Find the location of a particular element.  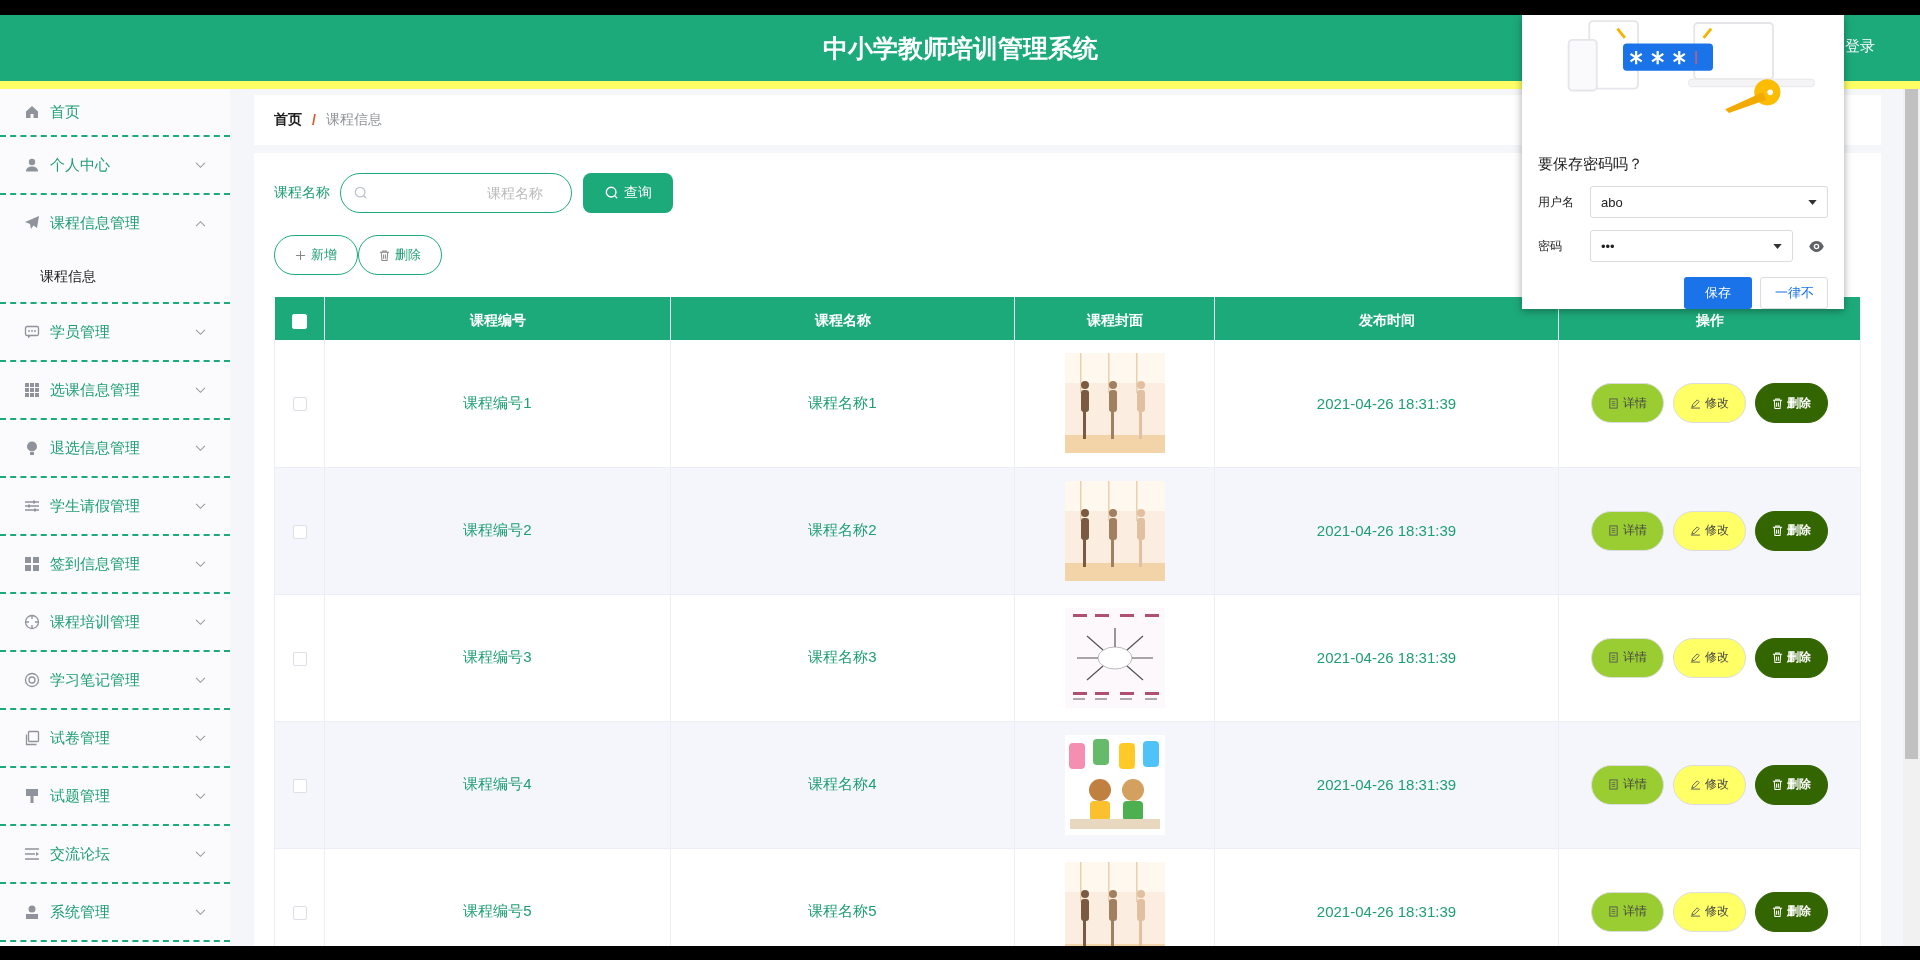

app-title: 中小学教师培训管理系统 is located at coordinates (960, 48).